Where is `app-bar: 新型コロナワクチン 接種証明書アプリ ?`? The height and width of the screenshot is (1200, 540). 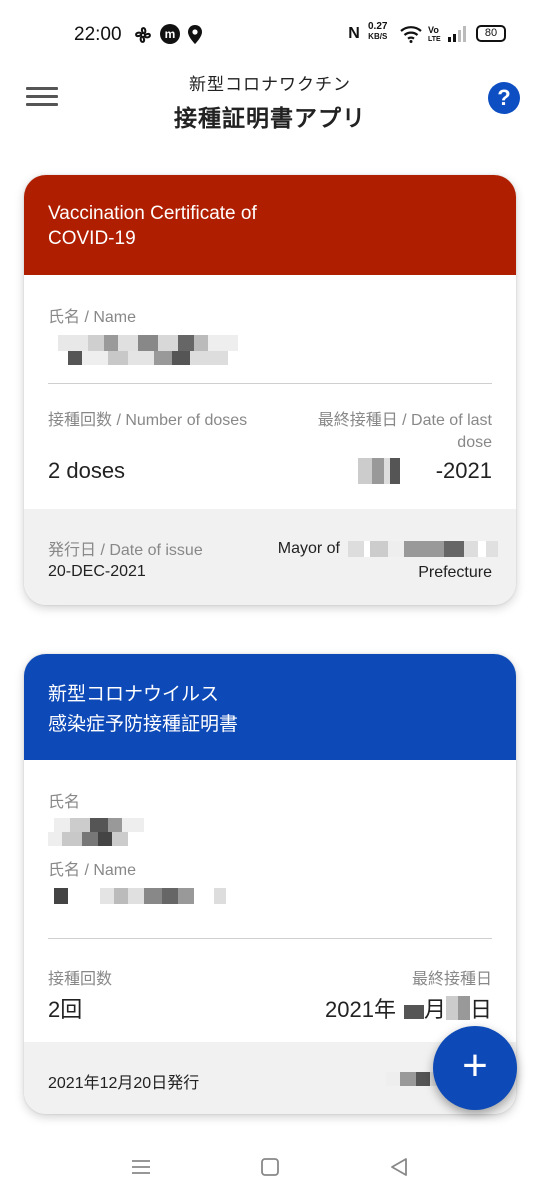 app-bar: 新型コロナワクチン 接種証明書アプリ ? is located at coordinates (270, 103).